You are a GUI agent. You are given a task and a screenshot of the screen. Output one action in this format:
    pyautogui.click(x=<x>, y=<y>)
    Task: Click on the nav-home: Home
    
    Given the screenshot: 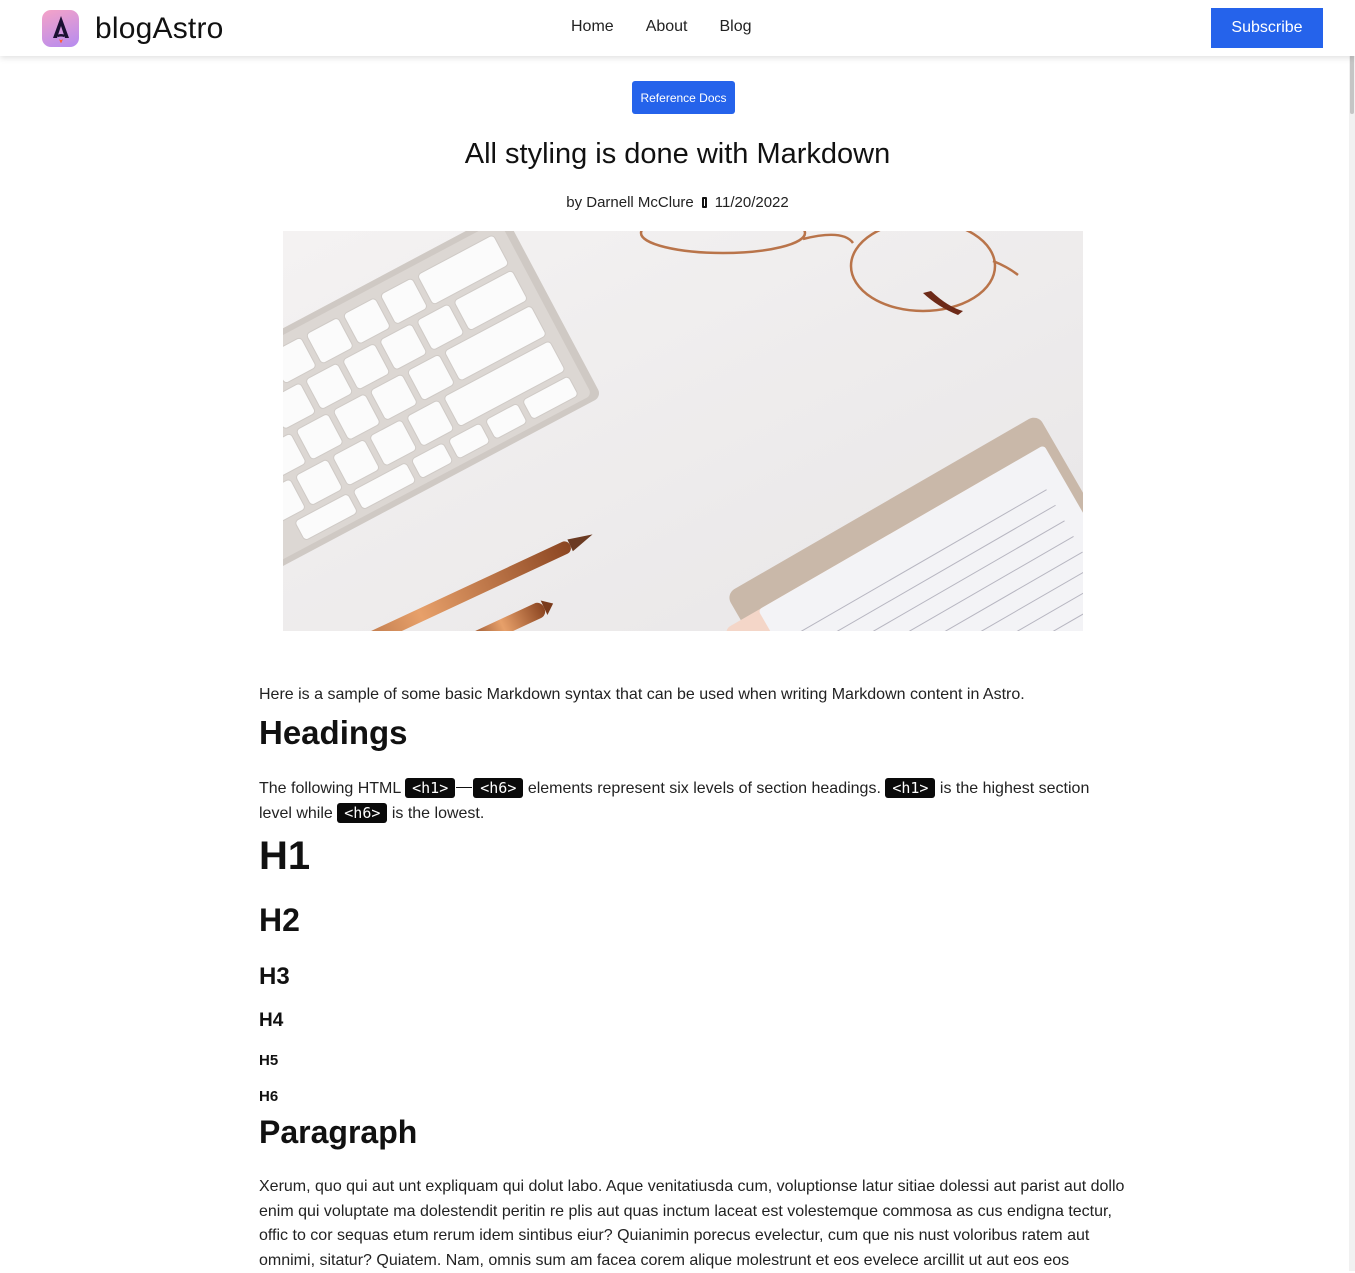 What is the action you would take?
    pyautogui.click(x=592, y=27)
    